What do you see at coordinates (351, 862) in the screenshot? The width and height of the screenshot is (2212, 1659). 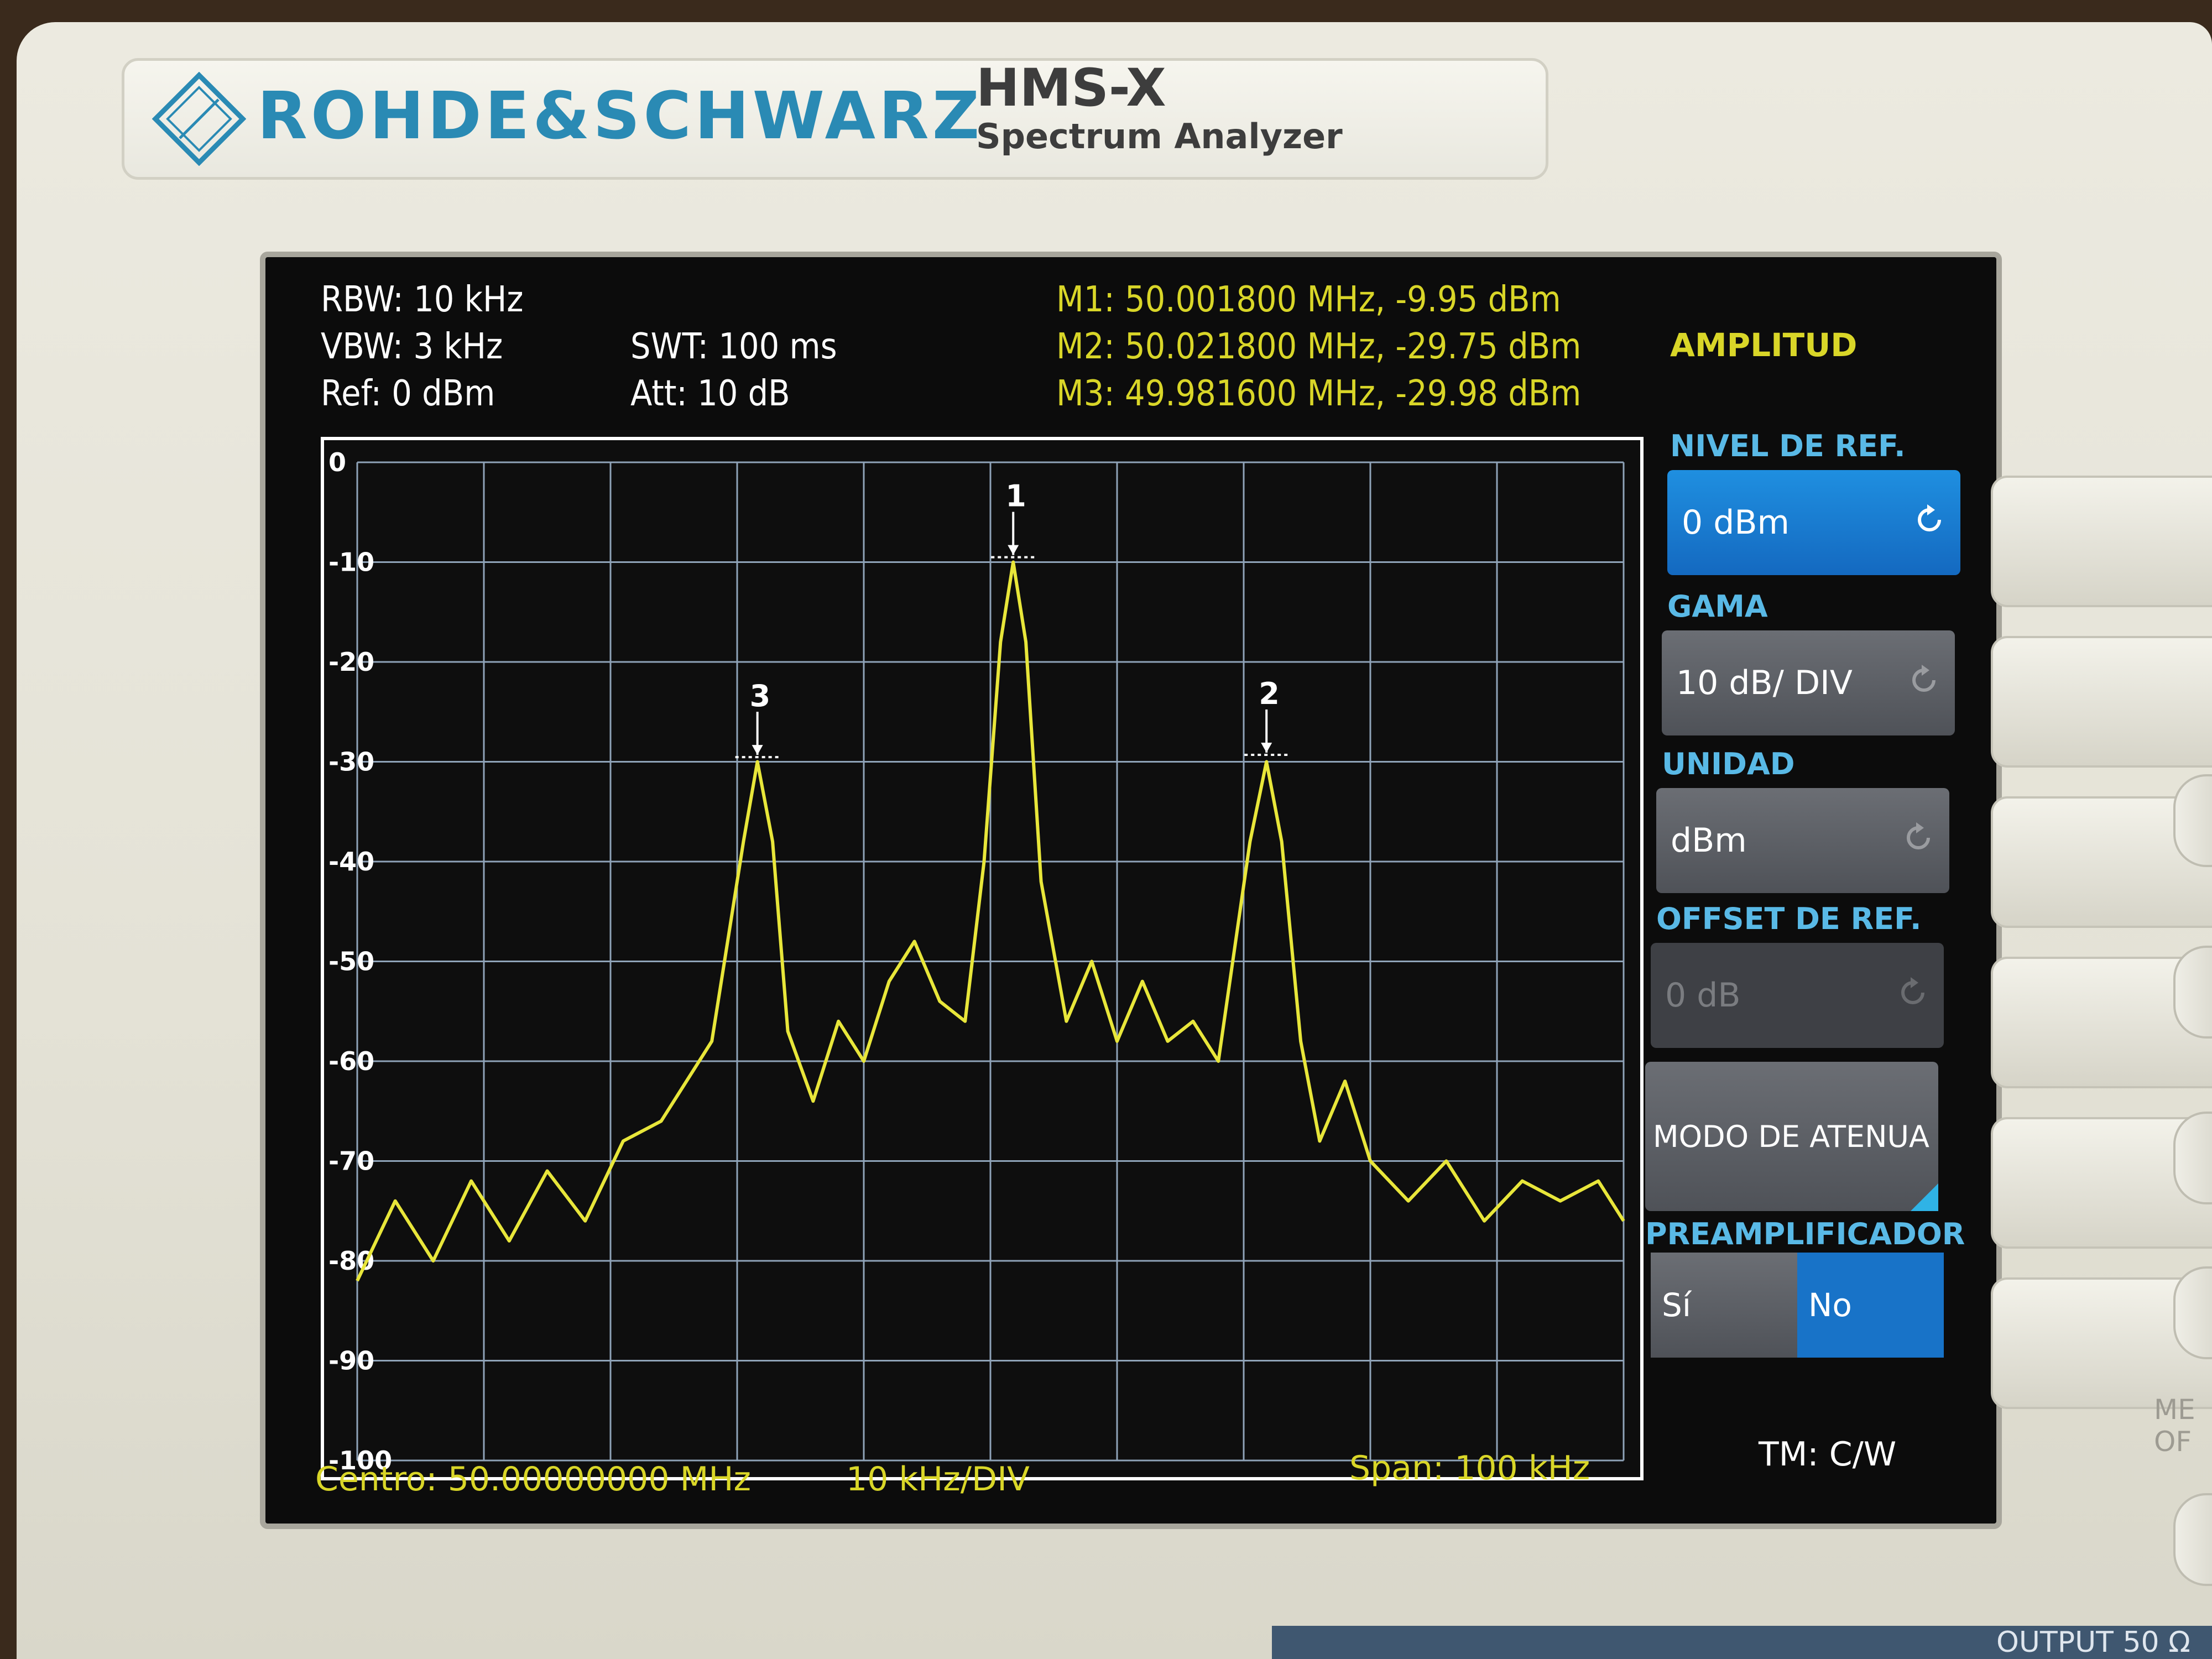 I see `y-tick-label: -40` at bounding box center [351, 862].